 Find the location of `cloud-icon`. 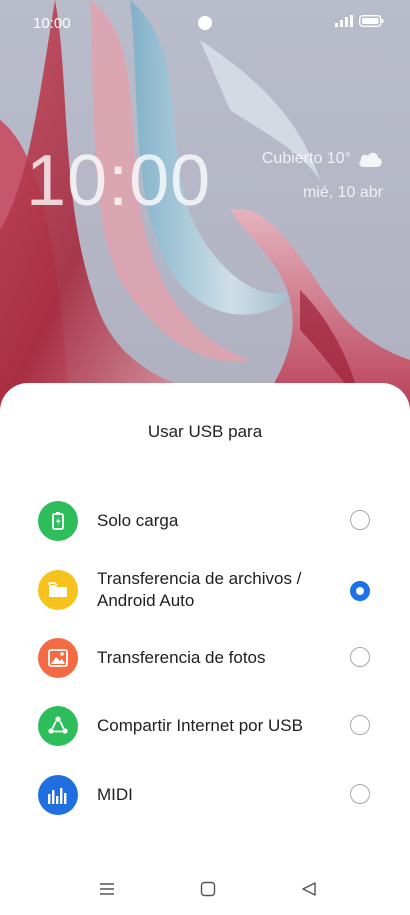

cloud-icon is located at coordinates (370, 159).